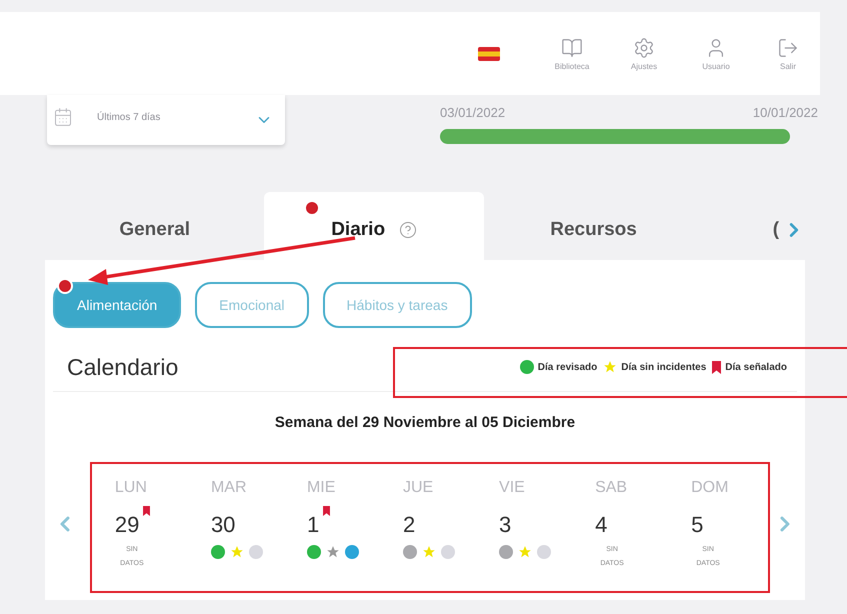  Describe the element at coordinates (240, 523) in the screenshot. I see `day-cell: MAR 30` at that location.